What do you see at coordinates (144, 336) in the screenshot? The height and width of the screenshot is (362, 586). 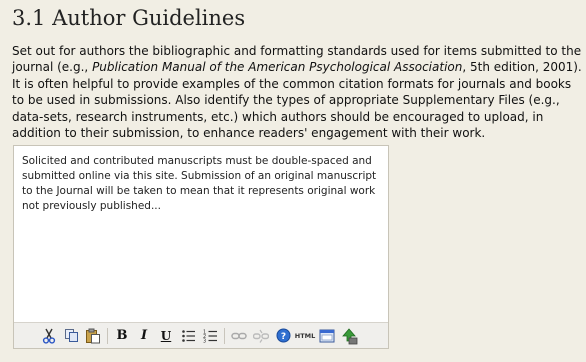 I see `italic-button: I` at bounding box center [144, 336].